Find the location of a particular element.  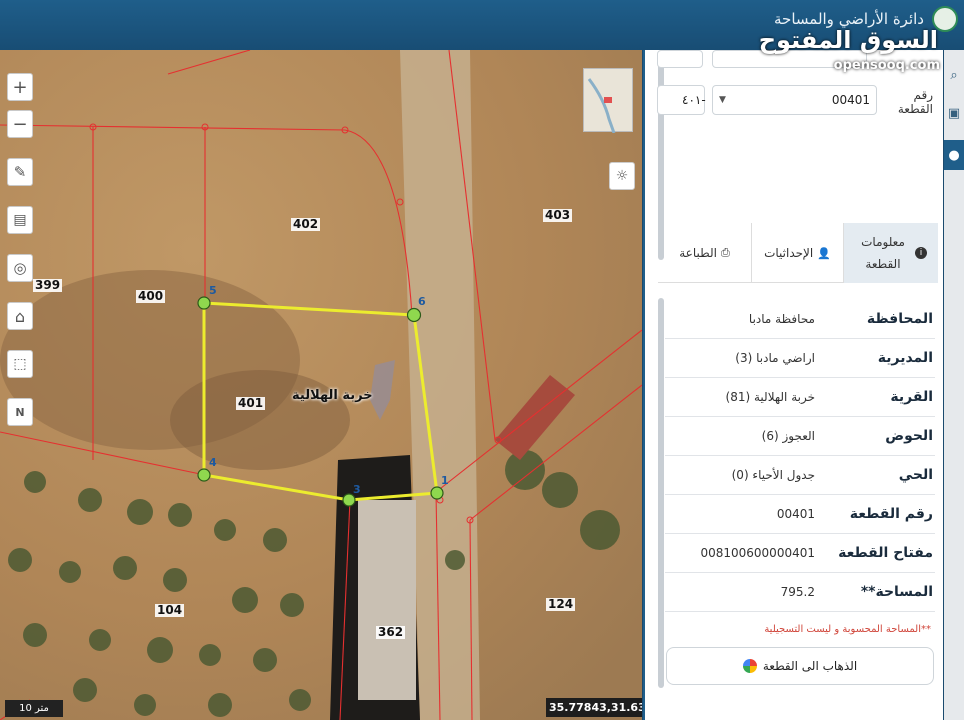

info-row-governorate: المحافظة محافظة مادبا is located at coordinates (800, 319).